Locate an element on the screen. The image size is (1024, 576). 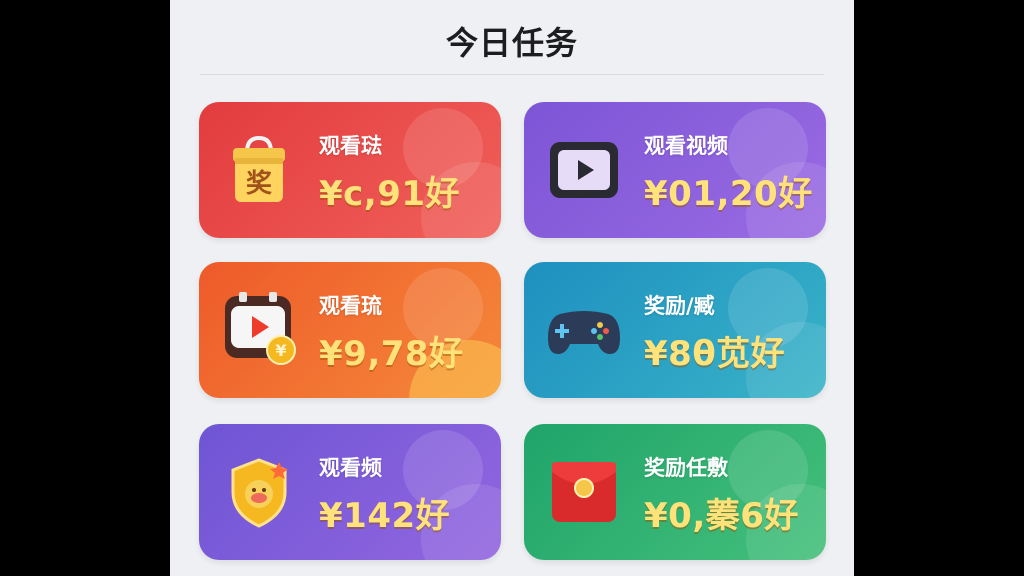
red-envelope-icon is located at coordinates (584, 492).